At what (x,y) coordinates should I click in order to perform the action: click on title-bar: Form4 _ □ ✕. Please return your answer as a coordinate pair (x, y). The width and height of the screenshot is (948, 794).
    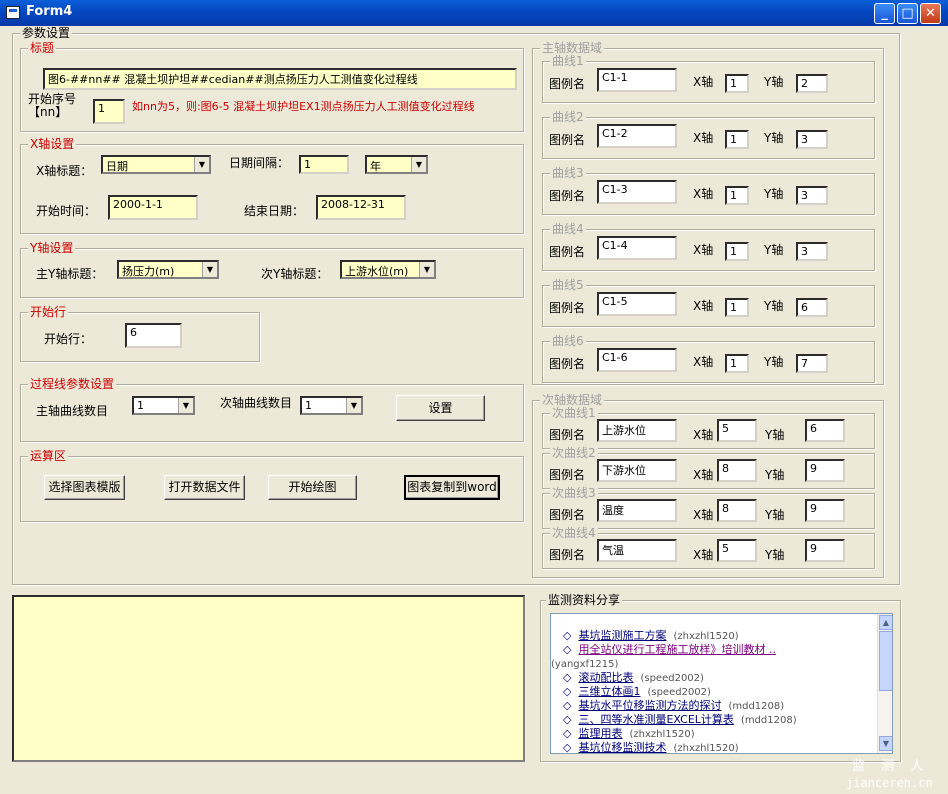
    Looking at the image, I should click on (474, 13).